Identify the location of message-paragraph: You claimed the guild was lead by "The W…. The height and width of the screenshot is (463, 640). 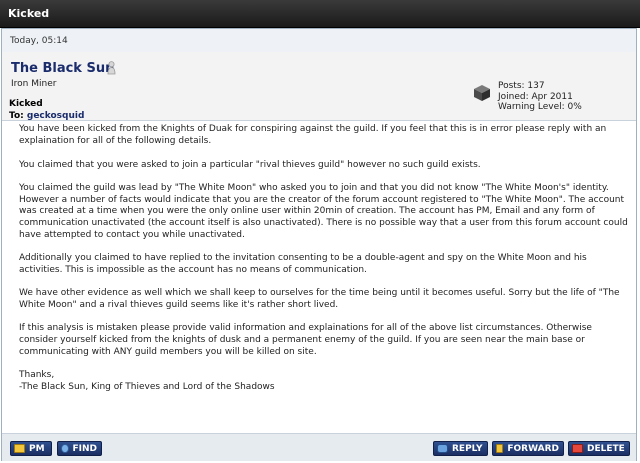
(323, 211).